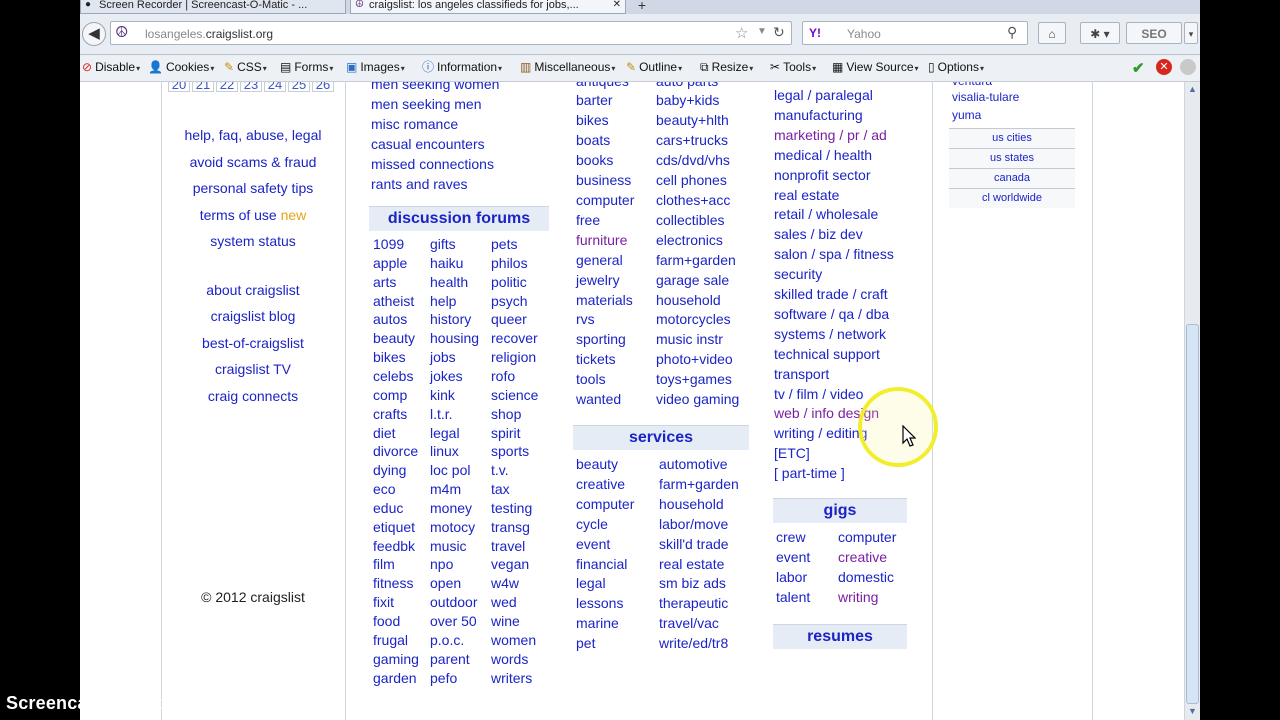 Image resolution: width=1280 pixels, height=720 pixels. I want to click on calendar-day: 26, so click(323, 87).